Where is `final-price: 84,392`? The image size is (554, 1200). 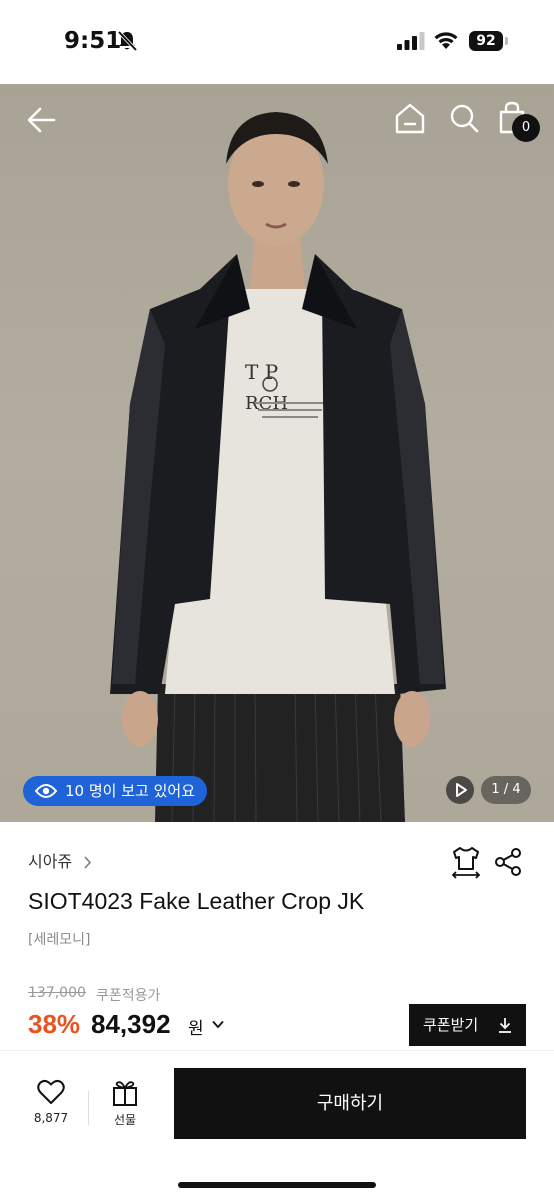
final-price: 84,392 is located at coordinates (131, 1024).